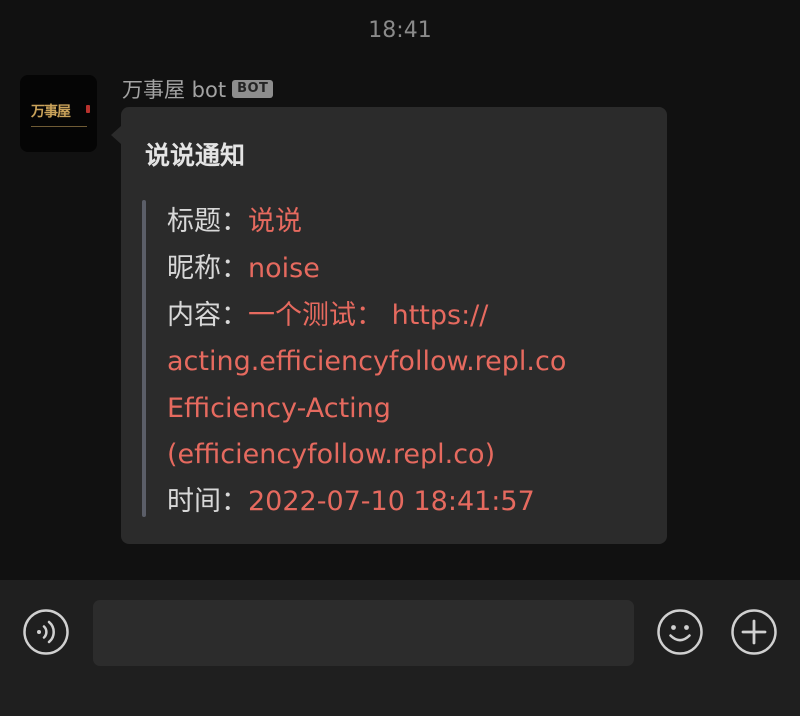 The height and width of the screenshot is (716, 800). I want to click on more-button, so click(754, 632).